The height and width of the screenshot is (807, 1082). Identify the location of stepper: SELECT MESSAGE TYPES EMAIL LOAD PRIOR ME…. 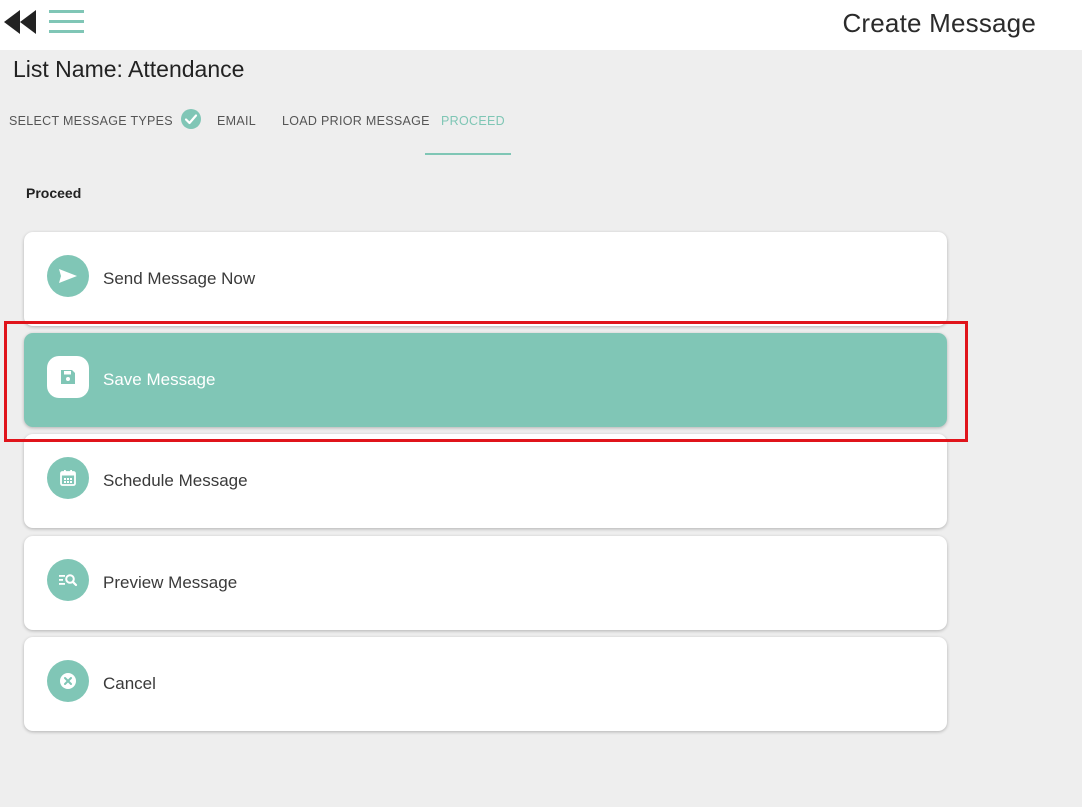
(300, 128).